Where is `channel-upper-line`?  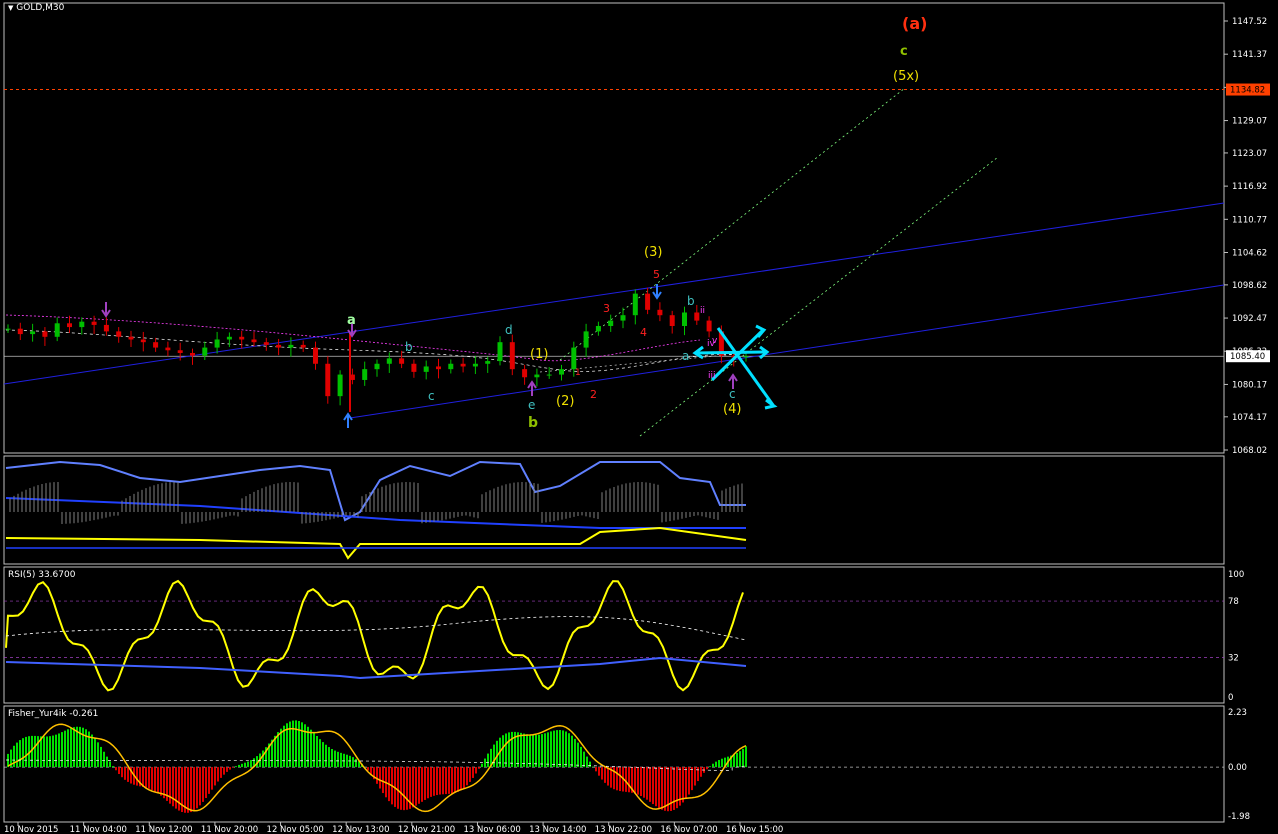 channel-upper-line is located at coordinates (787, 267).